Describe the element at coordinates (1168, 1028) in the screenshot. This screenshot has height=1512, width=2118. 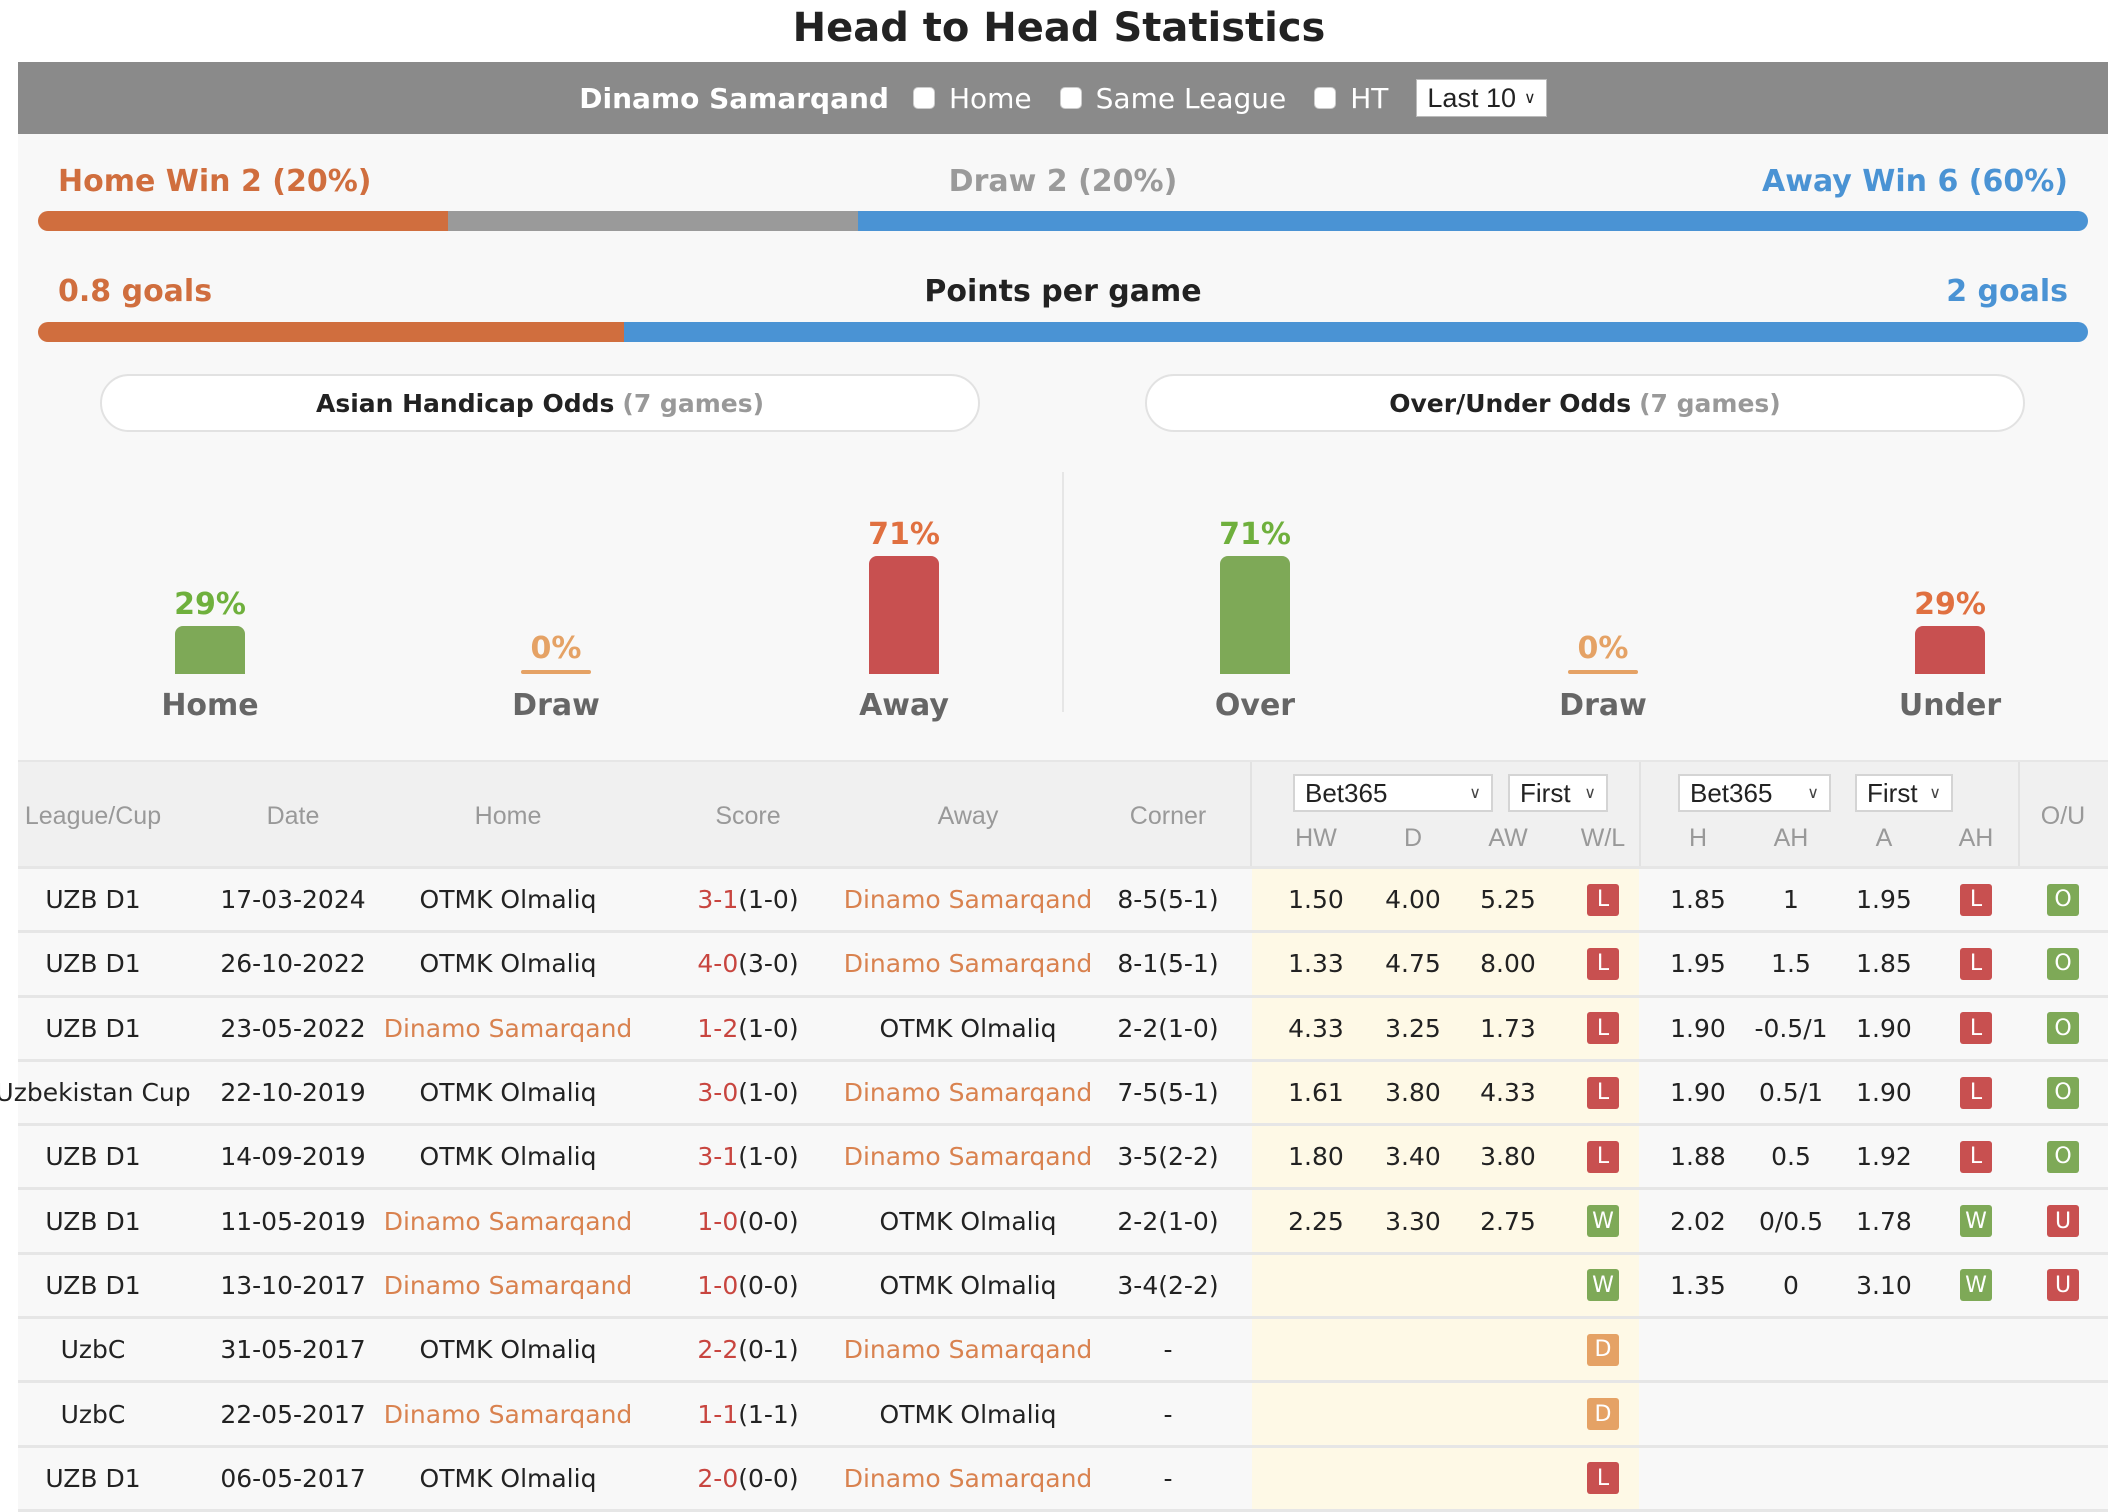
I see `cell-text: 2-2(1-0)` at that location.